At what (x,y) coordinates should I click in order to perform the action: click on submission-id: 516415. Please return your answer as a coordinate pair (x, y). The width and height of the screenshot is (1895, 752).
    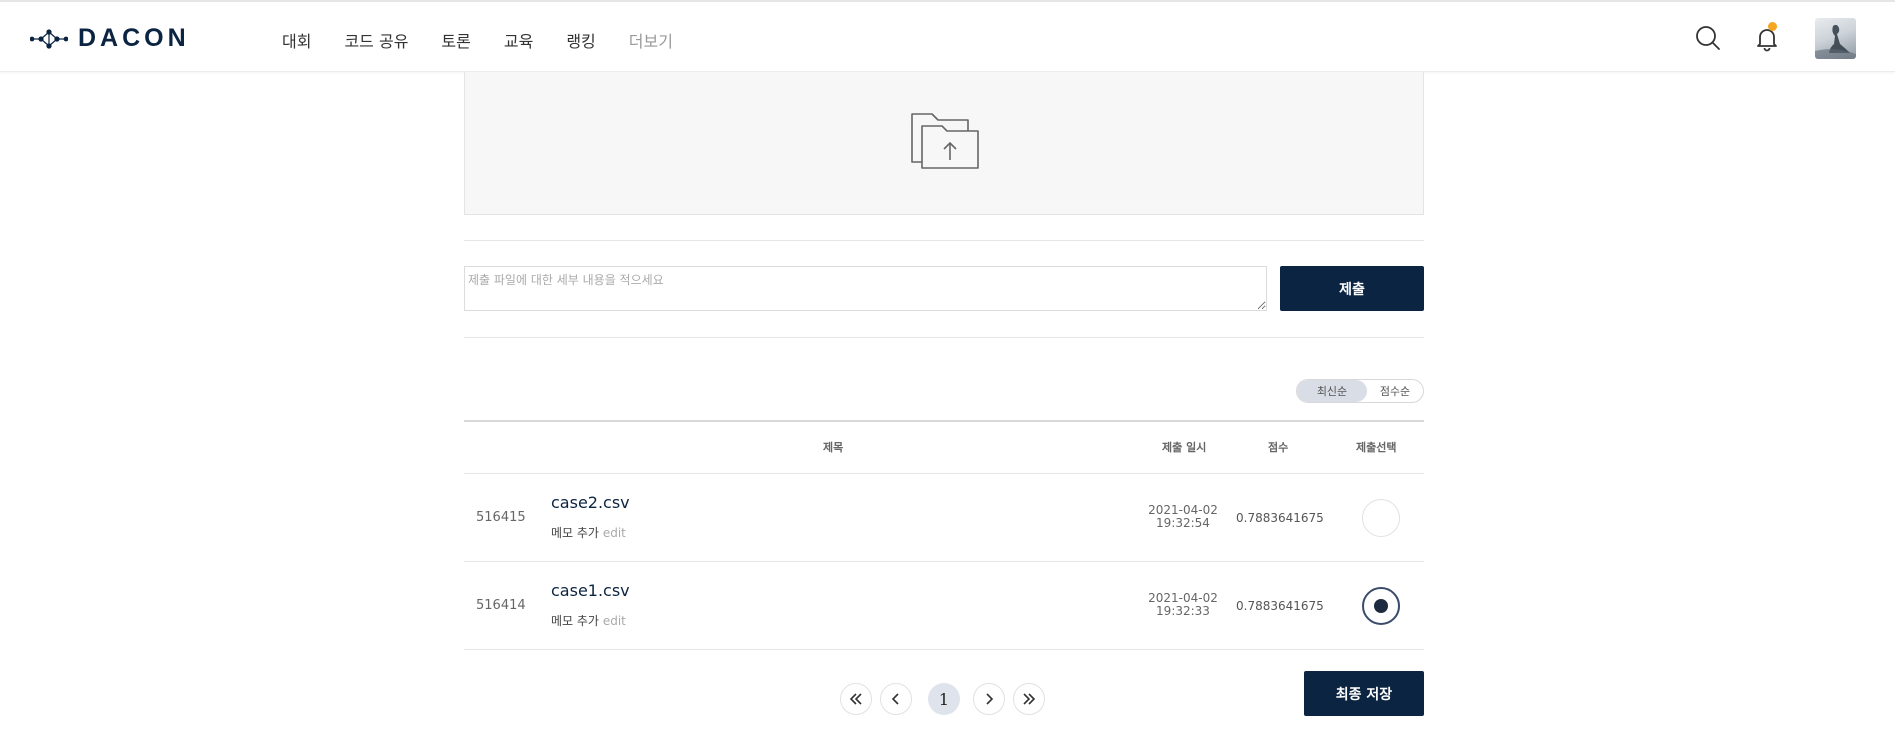
    Looking at the image, I should click on (501, 517).